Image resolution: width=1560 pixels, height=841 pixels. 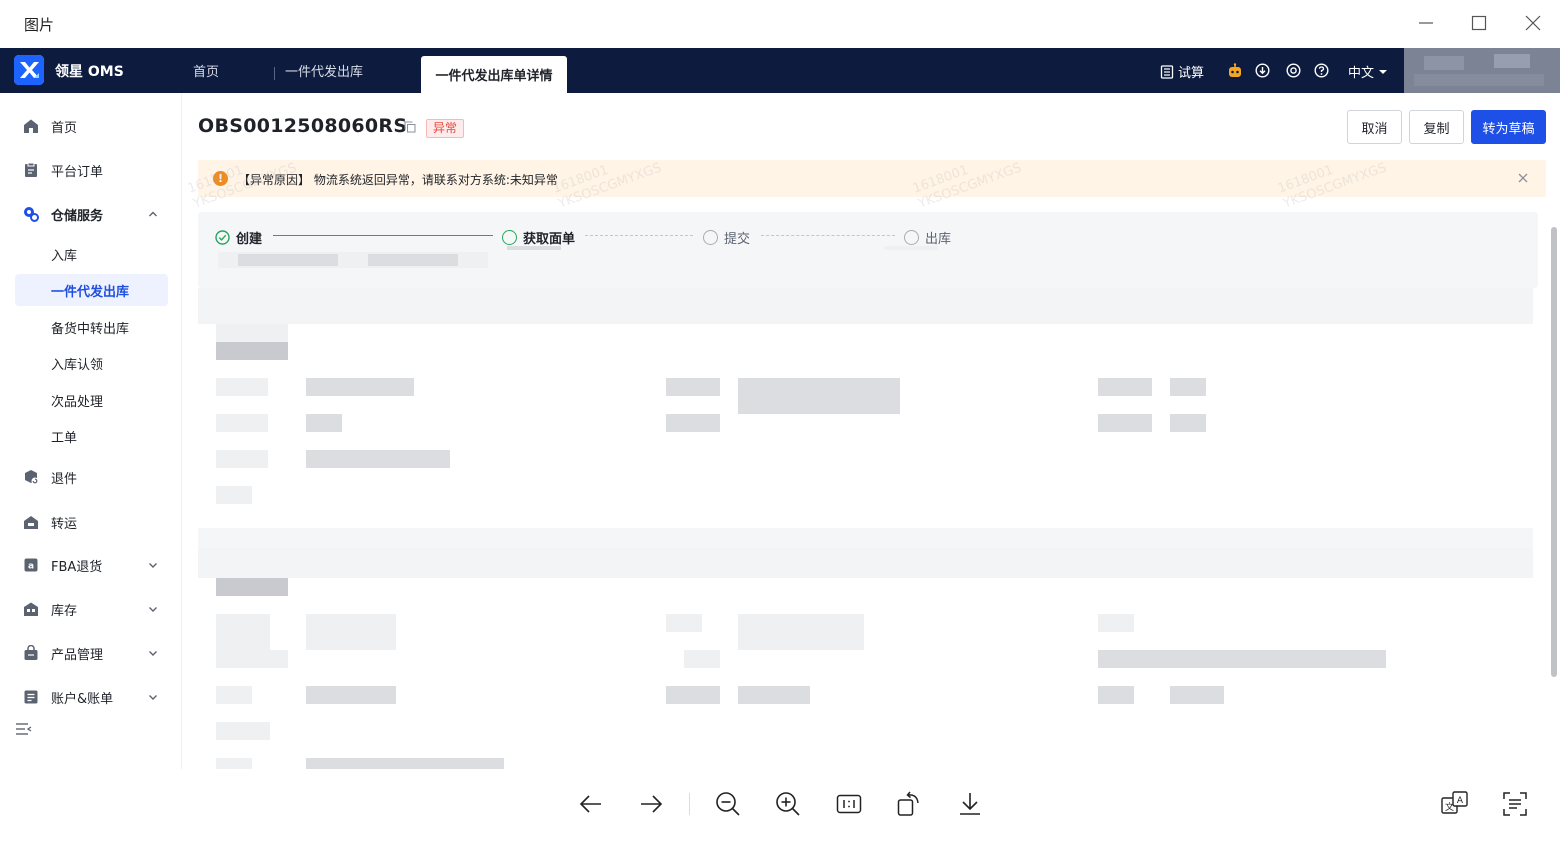 I want to click on extract-text-button, so click(x=1515, y=804).